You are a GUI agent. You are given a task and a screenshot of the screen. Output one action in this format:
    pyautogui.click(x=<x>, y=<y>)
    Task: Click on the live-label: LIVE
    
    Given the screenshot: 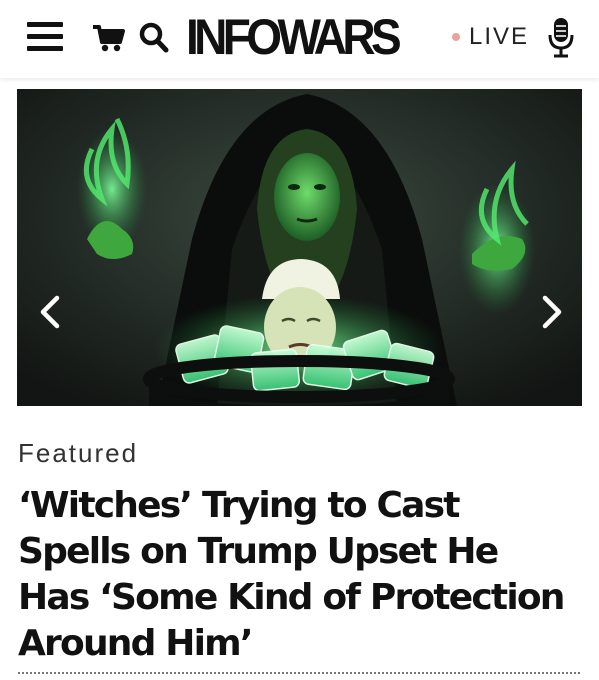 What is the action you would take?
    pyautogui.click(x=499, y=36)
    